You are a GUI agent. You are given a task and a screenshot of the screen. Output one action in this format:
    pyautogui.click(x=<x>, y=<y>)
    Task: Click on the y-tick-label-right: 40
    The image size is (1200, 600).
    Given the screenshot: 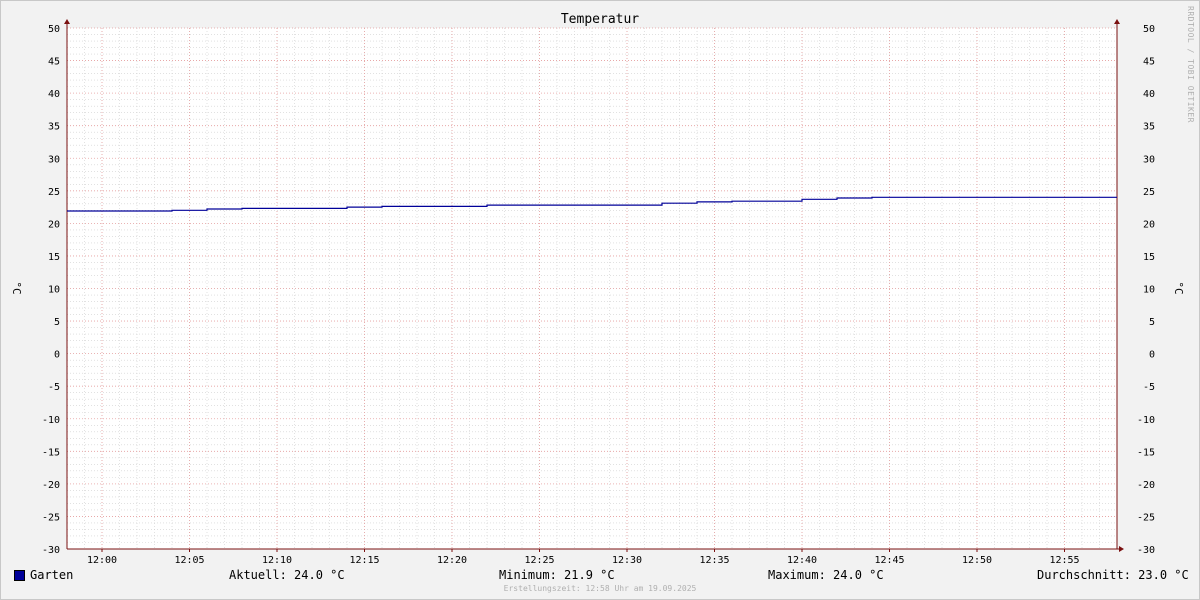 What is the action you would take?
    pyautogui.click(x=1149, y=94)
    